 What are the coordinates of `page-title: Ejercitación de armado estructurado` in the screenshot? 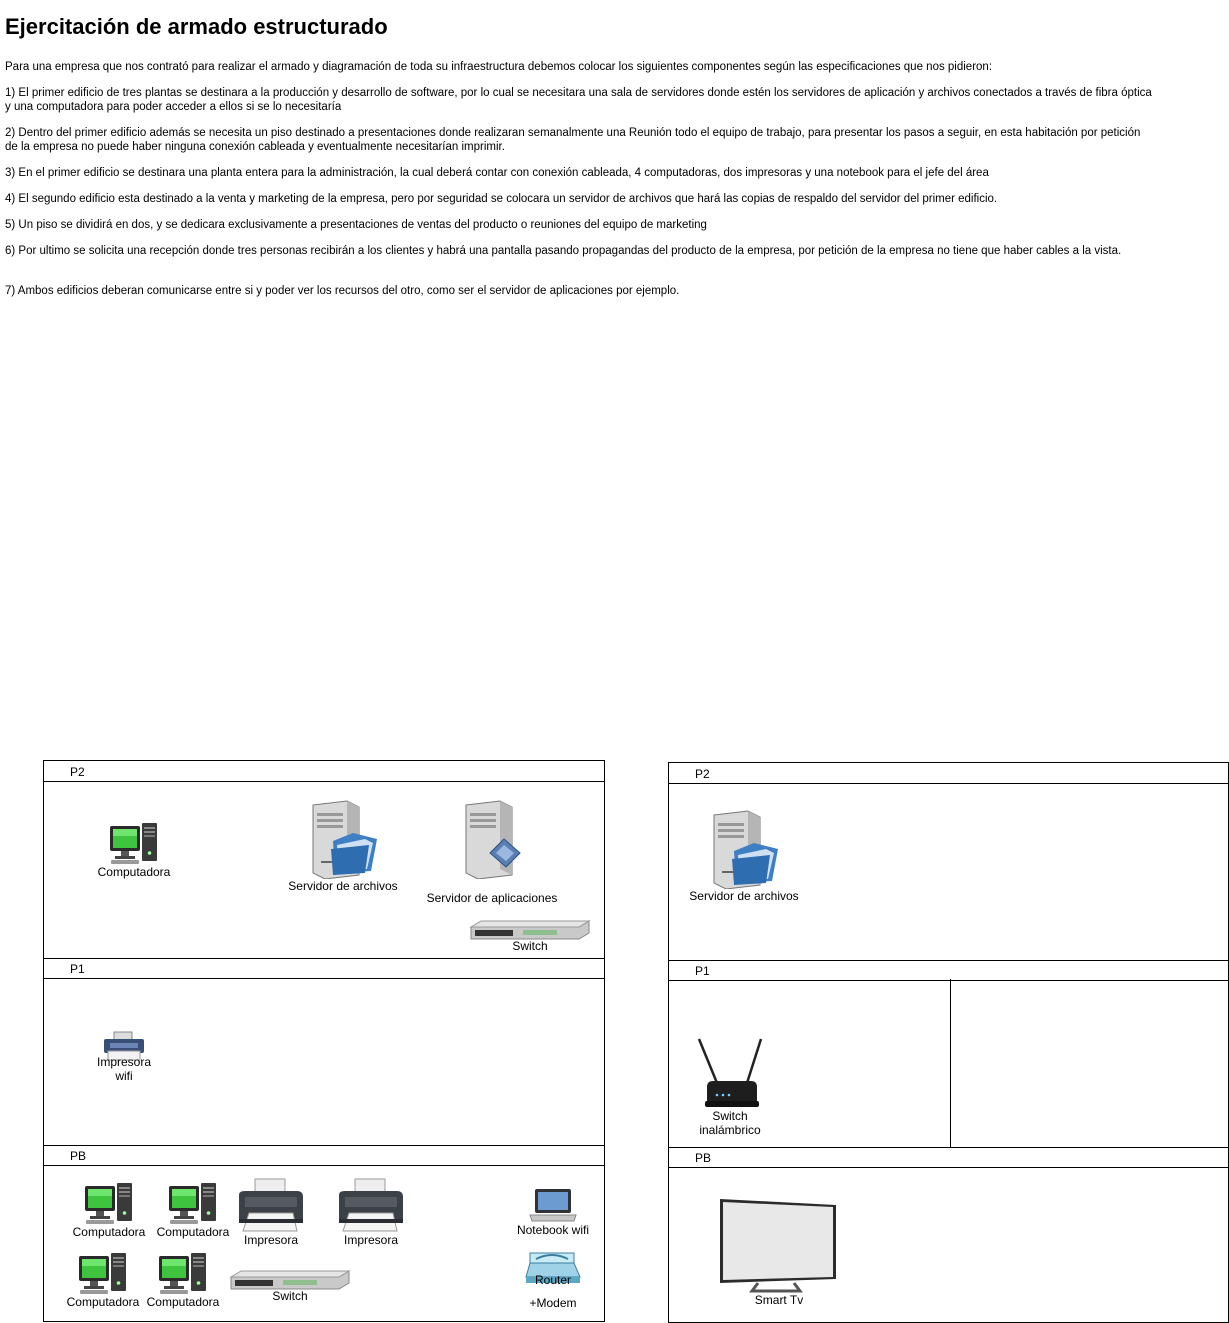 It's located at (196, 26).